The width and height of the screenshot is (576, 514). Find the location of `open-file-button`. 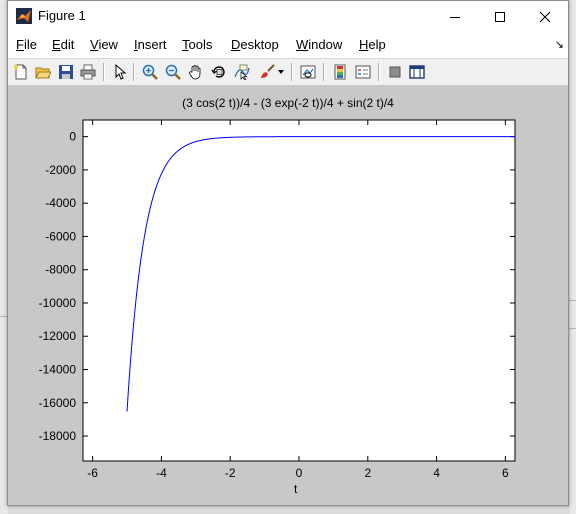

open-file-button is located at coordinates (43, 72).